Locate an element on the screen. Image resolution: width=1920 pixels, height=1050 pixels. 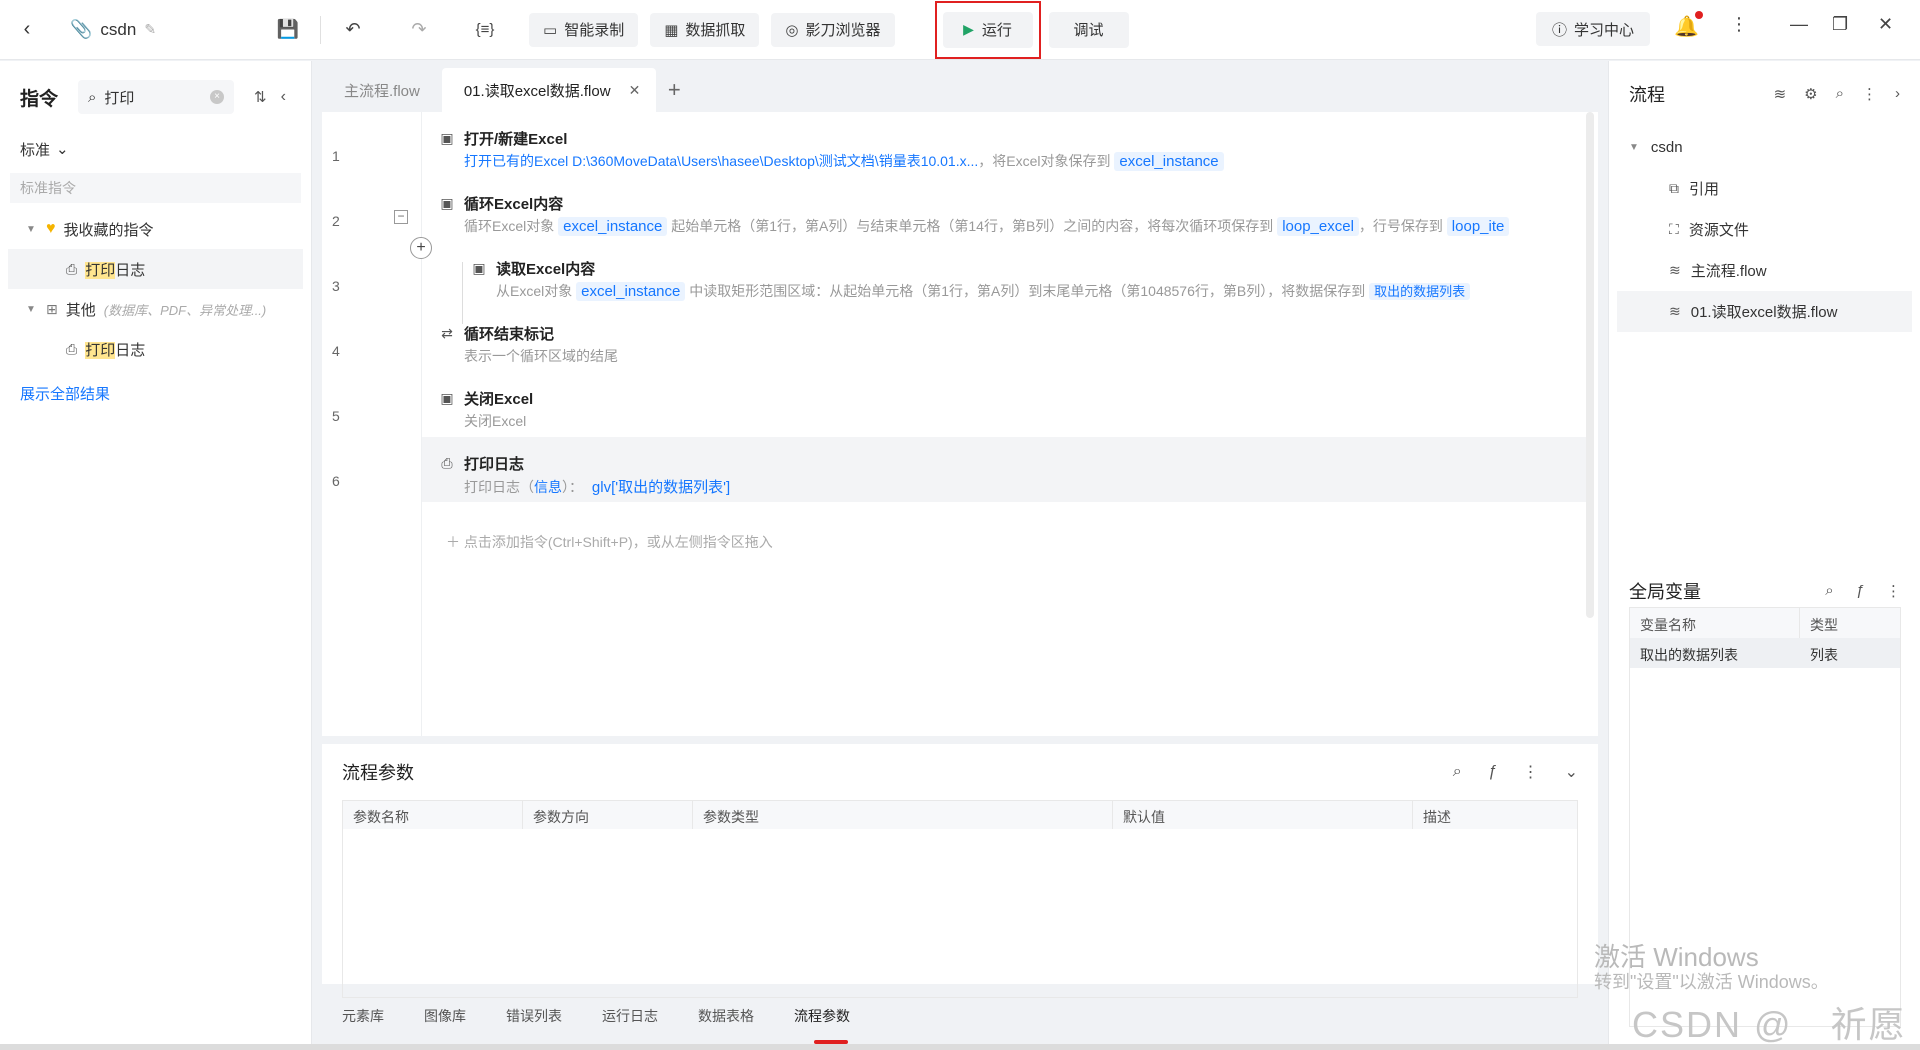
editor-scrollbar is located at coordinates (1590, 365).